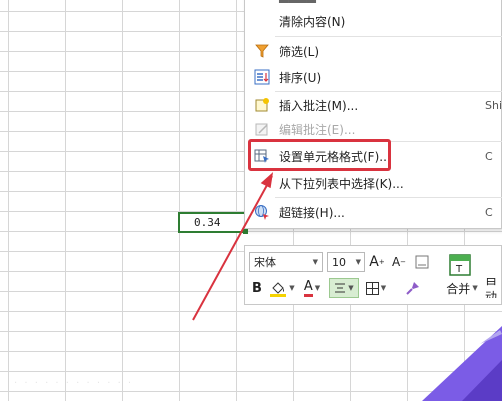 The height and width of the screenshot is (401, 502). Describe the element at coordinates (340, 288) in the screenshot. I see `align-center-icon` at that location.